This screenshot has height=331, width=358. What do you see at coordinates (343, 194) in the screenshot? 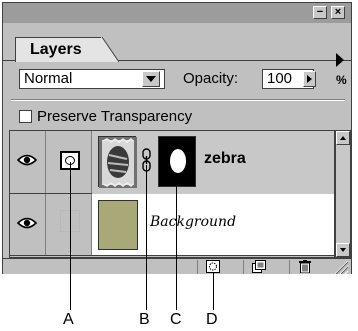
I see `layer-list-scrollbar` at bounding box center [343, 194].